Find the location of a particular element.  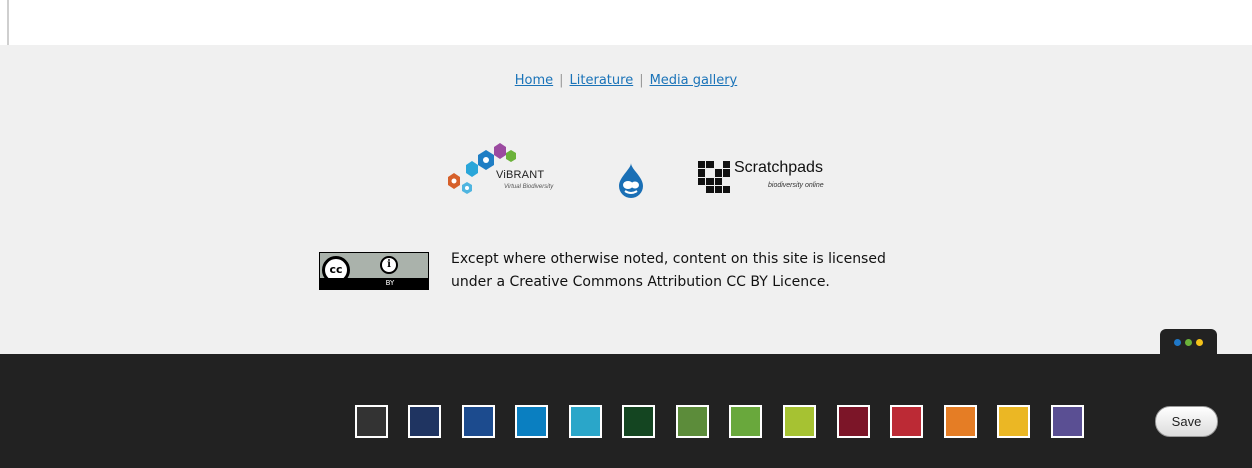

scratchpads-subtitle: biodiversity online is located at coordinates (796, 185).